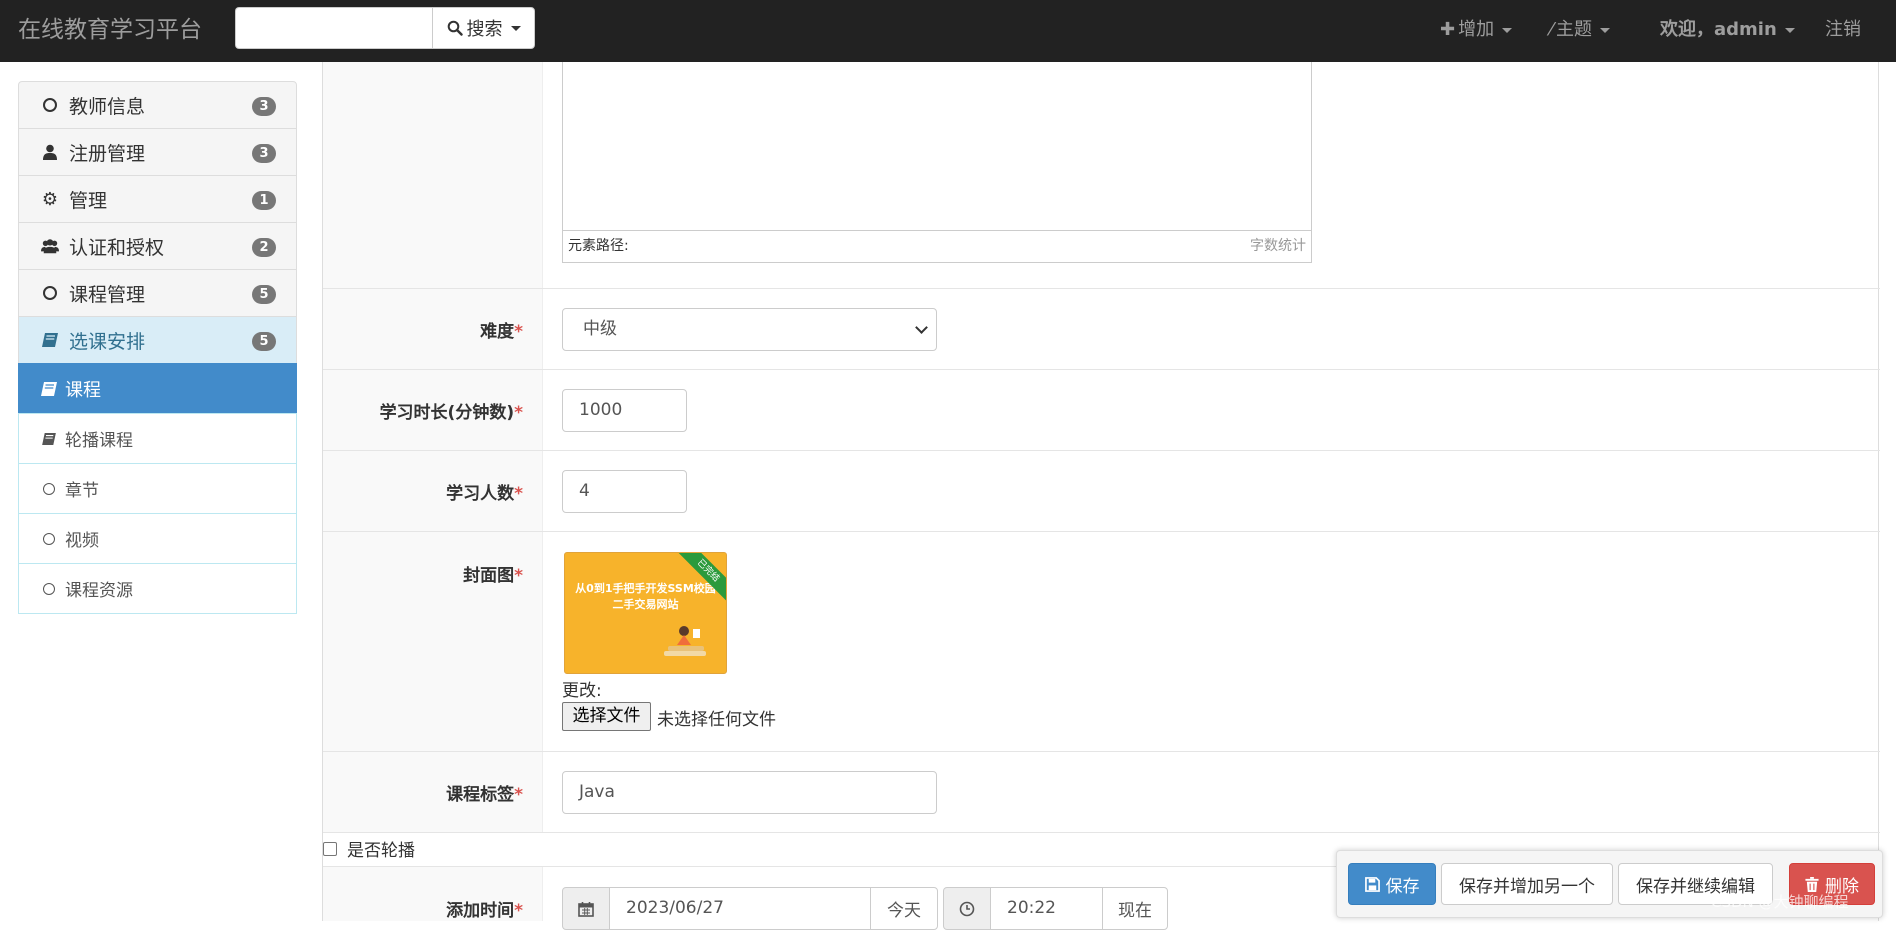 This screenshot has height=930, width=1896. I want to click on theme-menu: ⁄ 主题, so click(1580, 30).